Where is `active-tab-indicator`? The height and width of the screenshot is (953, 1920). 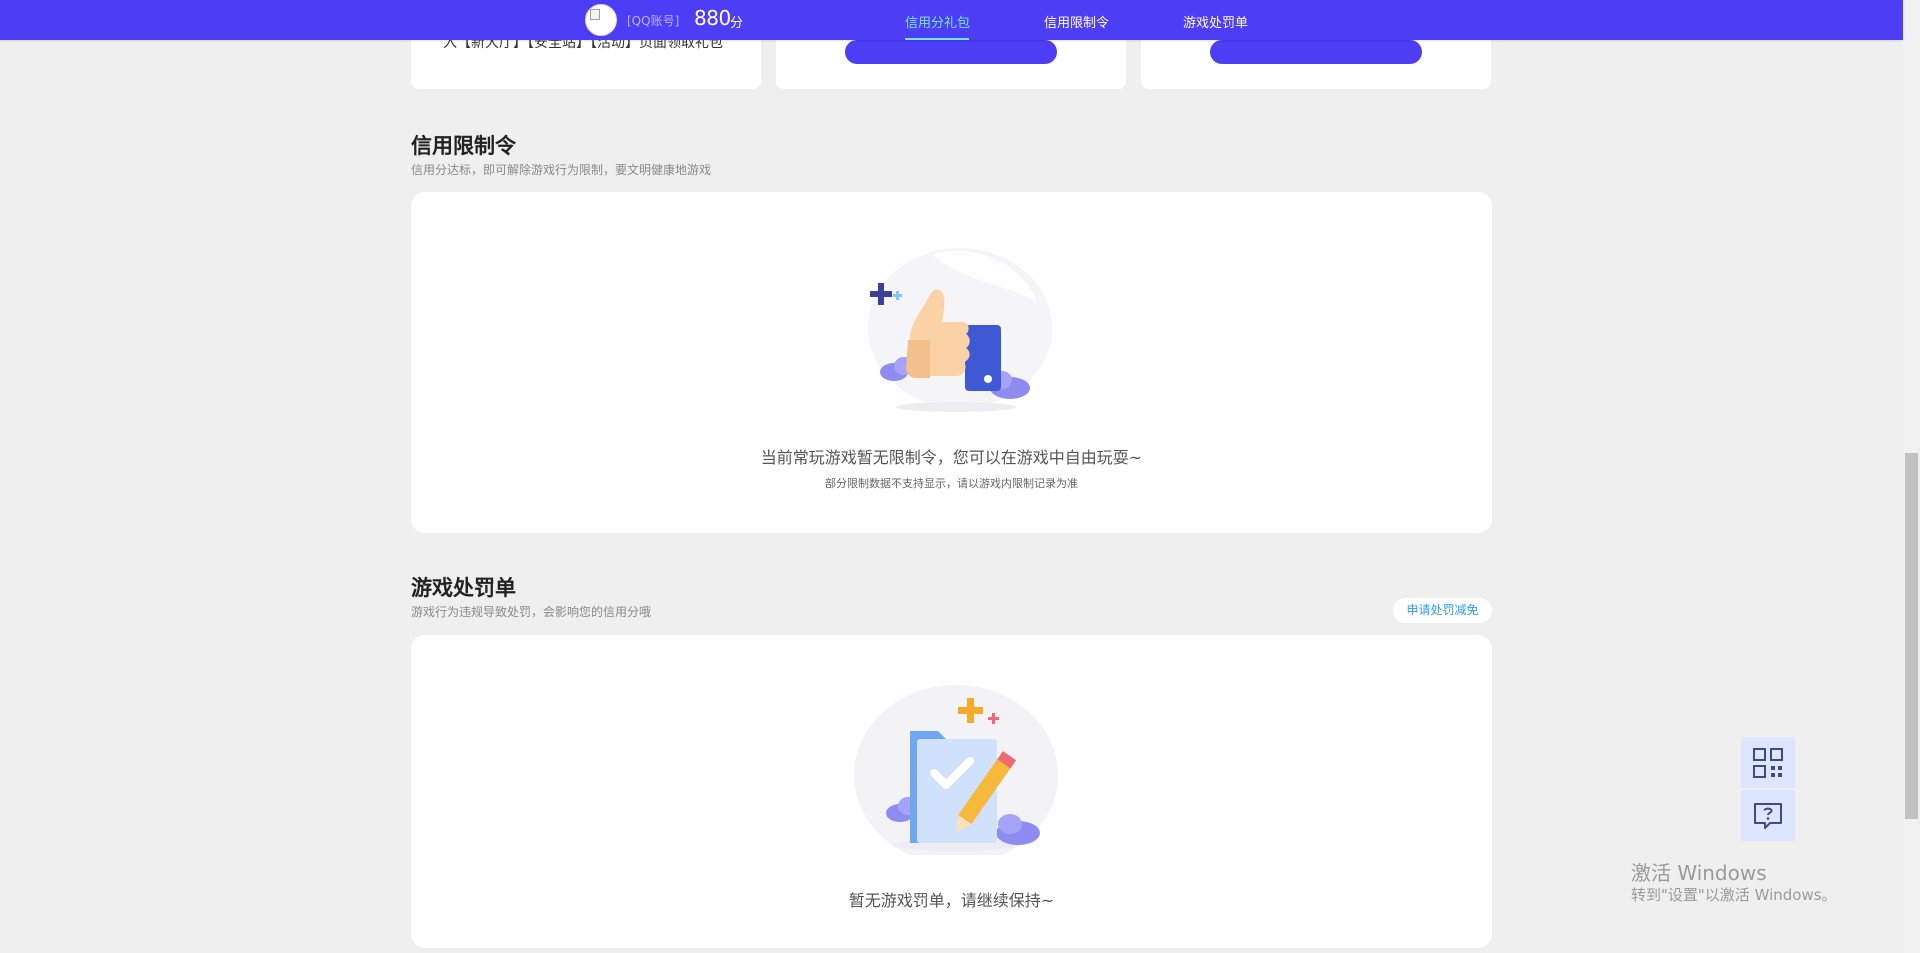 active-tab-indicator is located at coordinates (937, 39).